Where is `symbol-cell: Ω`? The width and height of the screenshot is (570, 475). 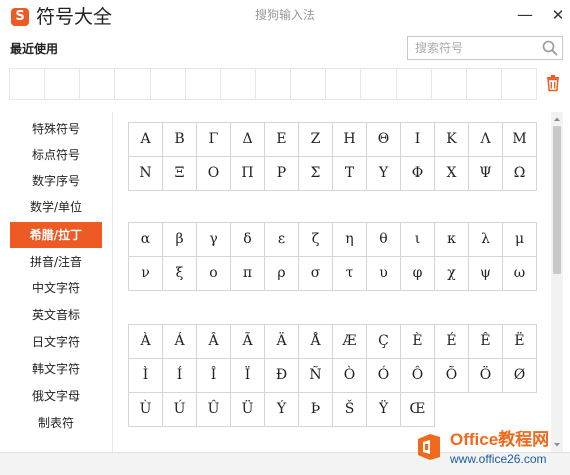 symbol-cell: Ω is located at coordinates (520, 174).